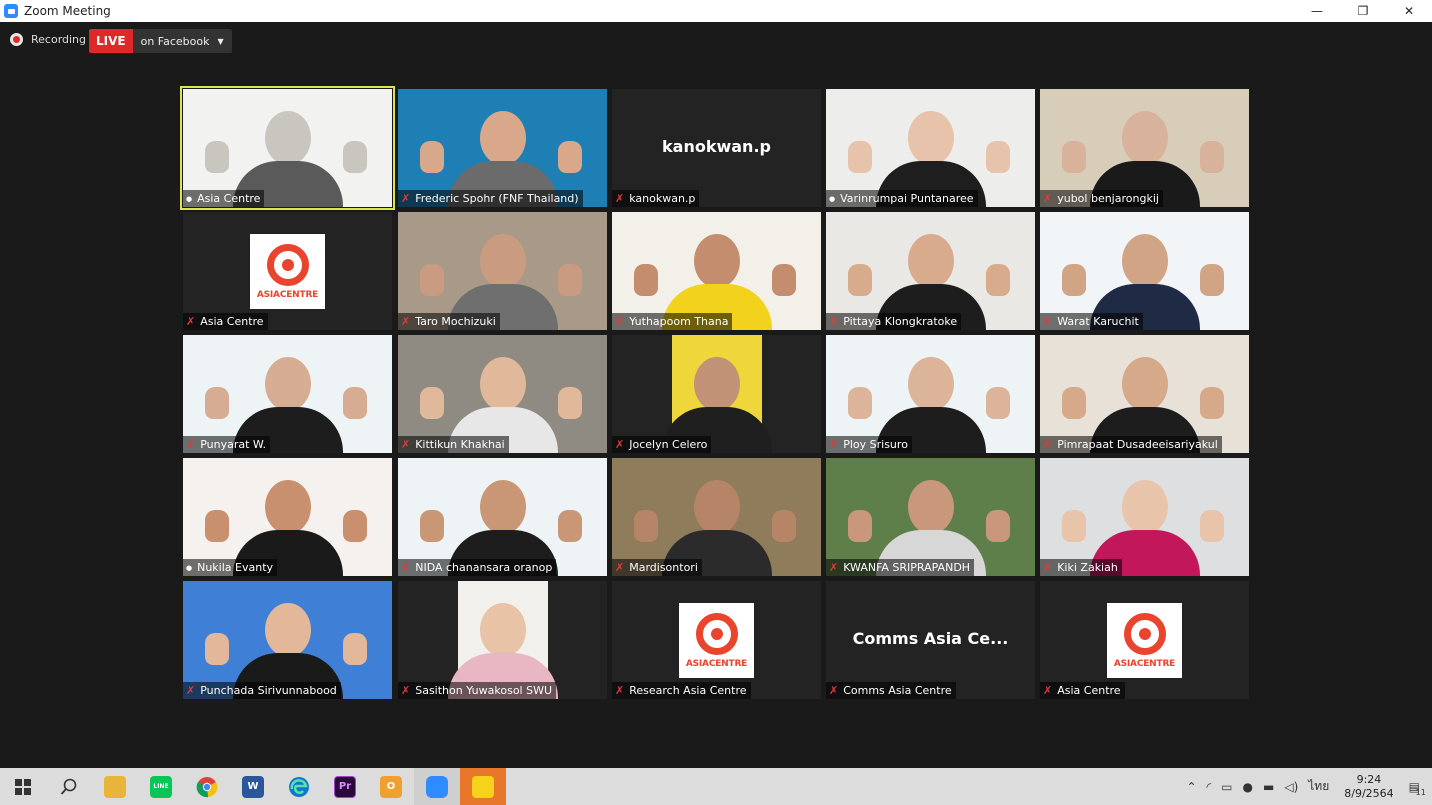  I want to click on window-controls: — ❐ ✕, so click(1363, 11).